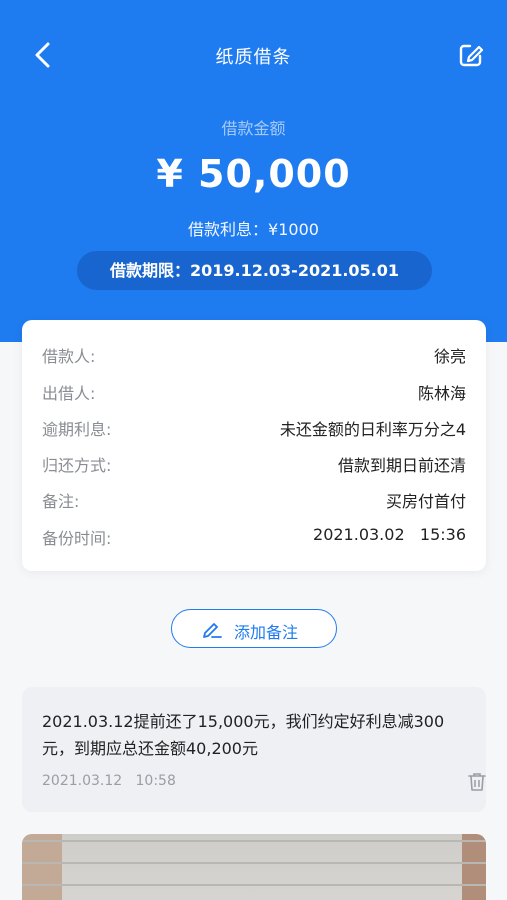 This screenshot has height=900, width=507. I want to click on detail-key: 归还方式:, so click(77, 465).